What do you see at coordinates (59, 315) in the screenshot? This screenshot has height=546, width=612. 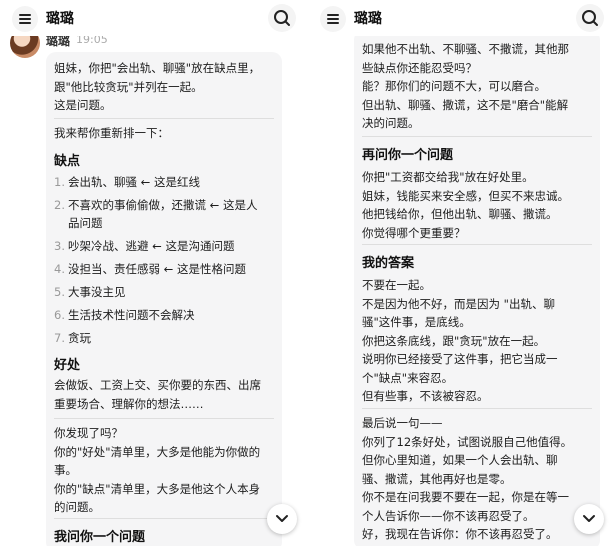 I see `list-number: 6.` at bounding box center [59, 315].